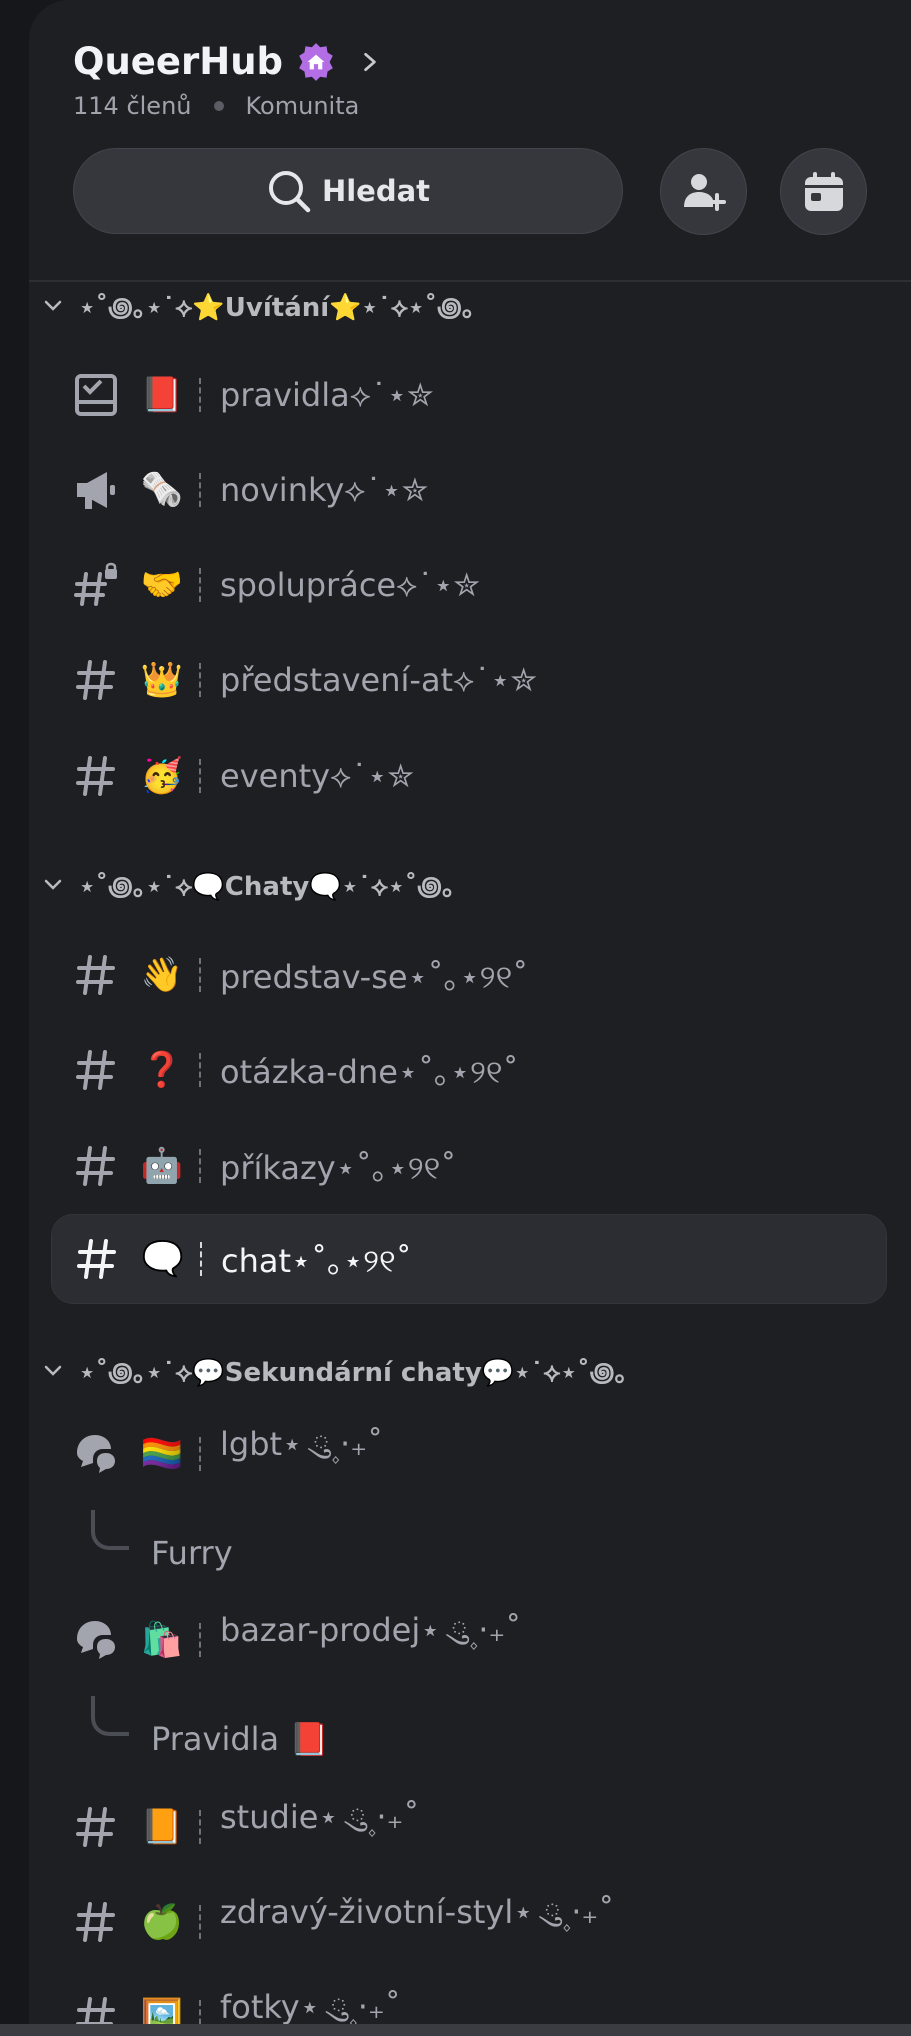  I want to click on channel-name: eventy⟡˙⋆✮, so click(317, 775).